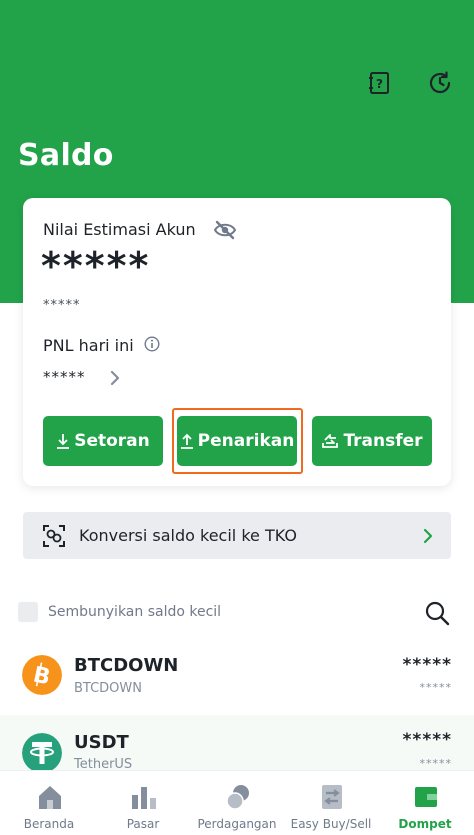 The height and width of the screenshot is (835, 474). Describe the element at coordinates (332, 797) in the screenshot. I see `exchange-icon` at that location.